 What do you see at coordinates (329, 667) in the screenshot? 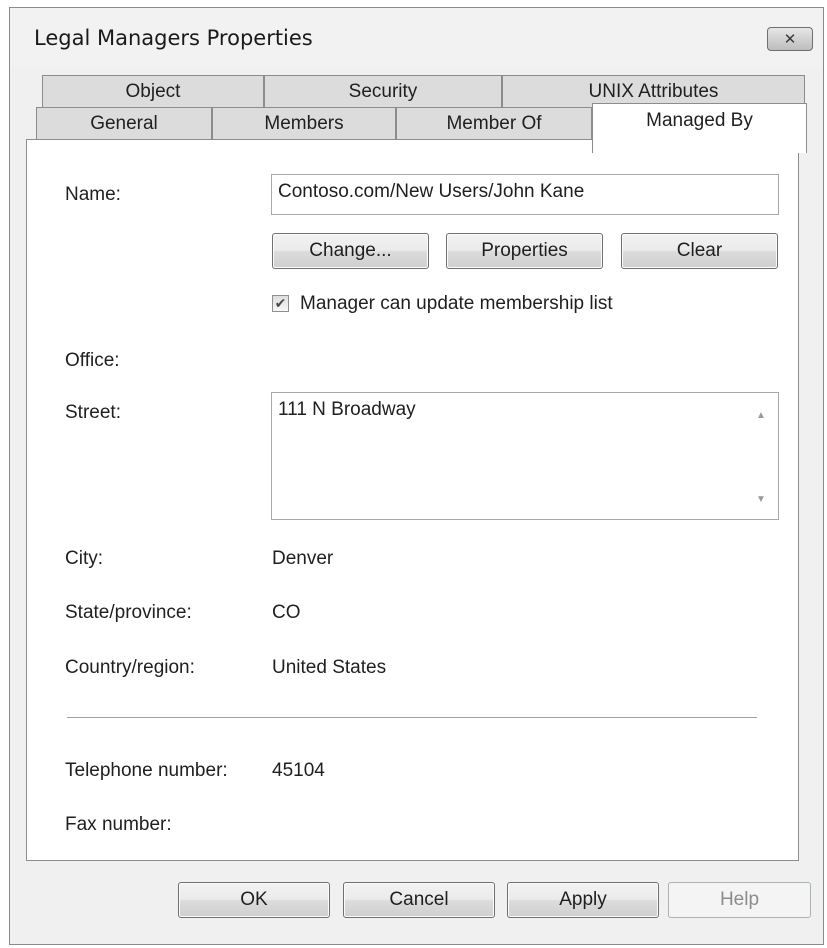
I see `country-value: United States` at bounding box center [329, 667].